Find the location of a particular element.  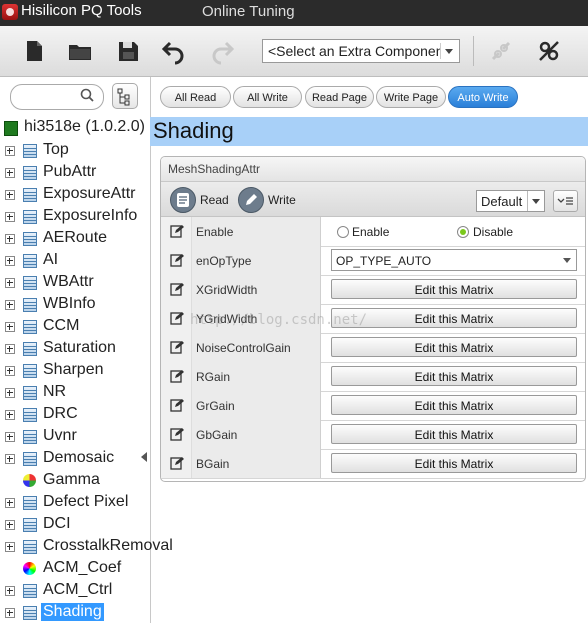

param-name: Enable is located at coordinates (215, 232).